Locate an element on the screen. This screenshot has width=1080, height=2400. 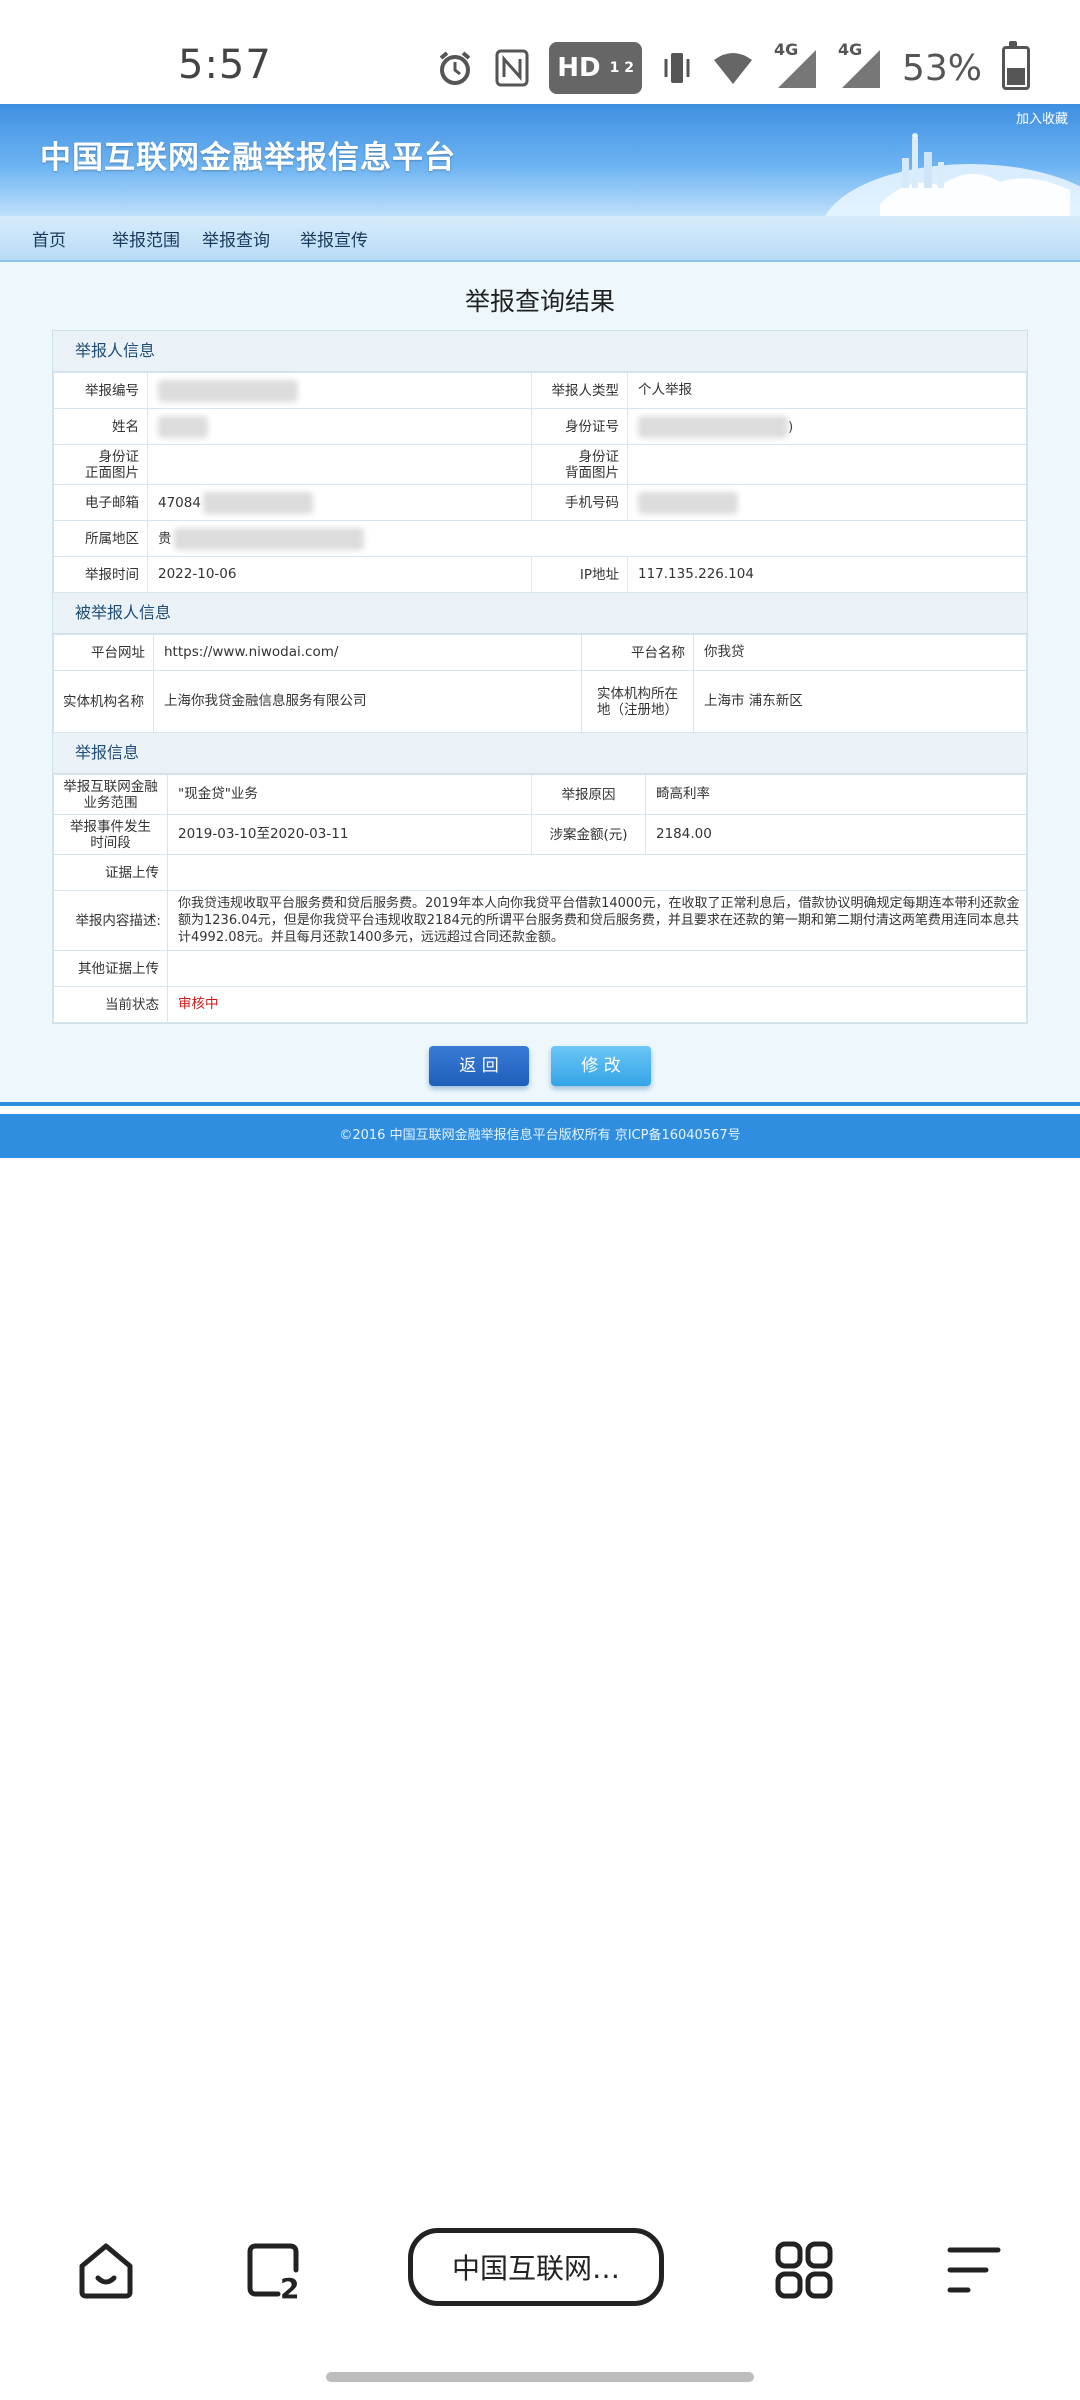
battery-icon is located at coordinates (1016, 65).